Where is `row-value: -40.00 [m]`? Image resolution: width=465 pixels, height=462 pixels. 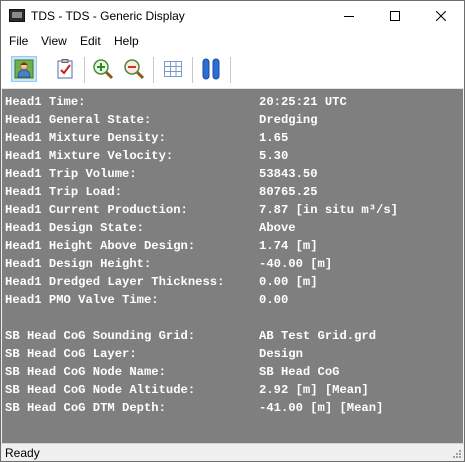 row-value: -40.00 [m] is located at coordinates (296, 264).